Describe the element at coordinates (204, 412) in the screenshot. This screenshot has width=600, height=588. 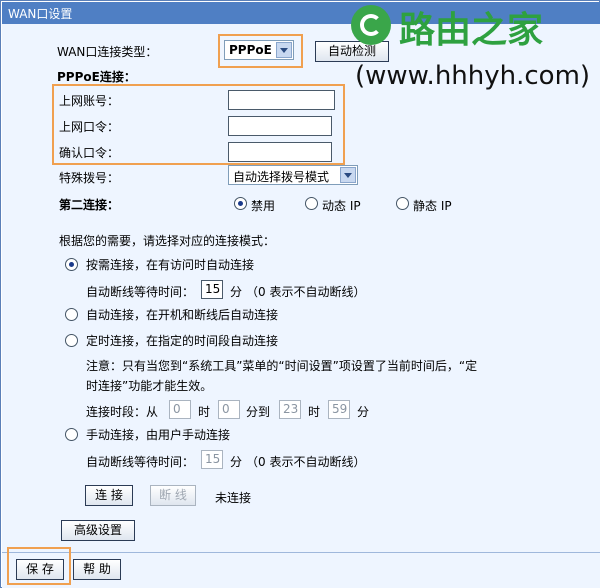
I see `from-hour-unit: 时` at that location.